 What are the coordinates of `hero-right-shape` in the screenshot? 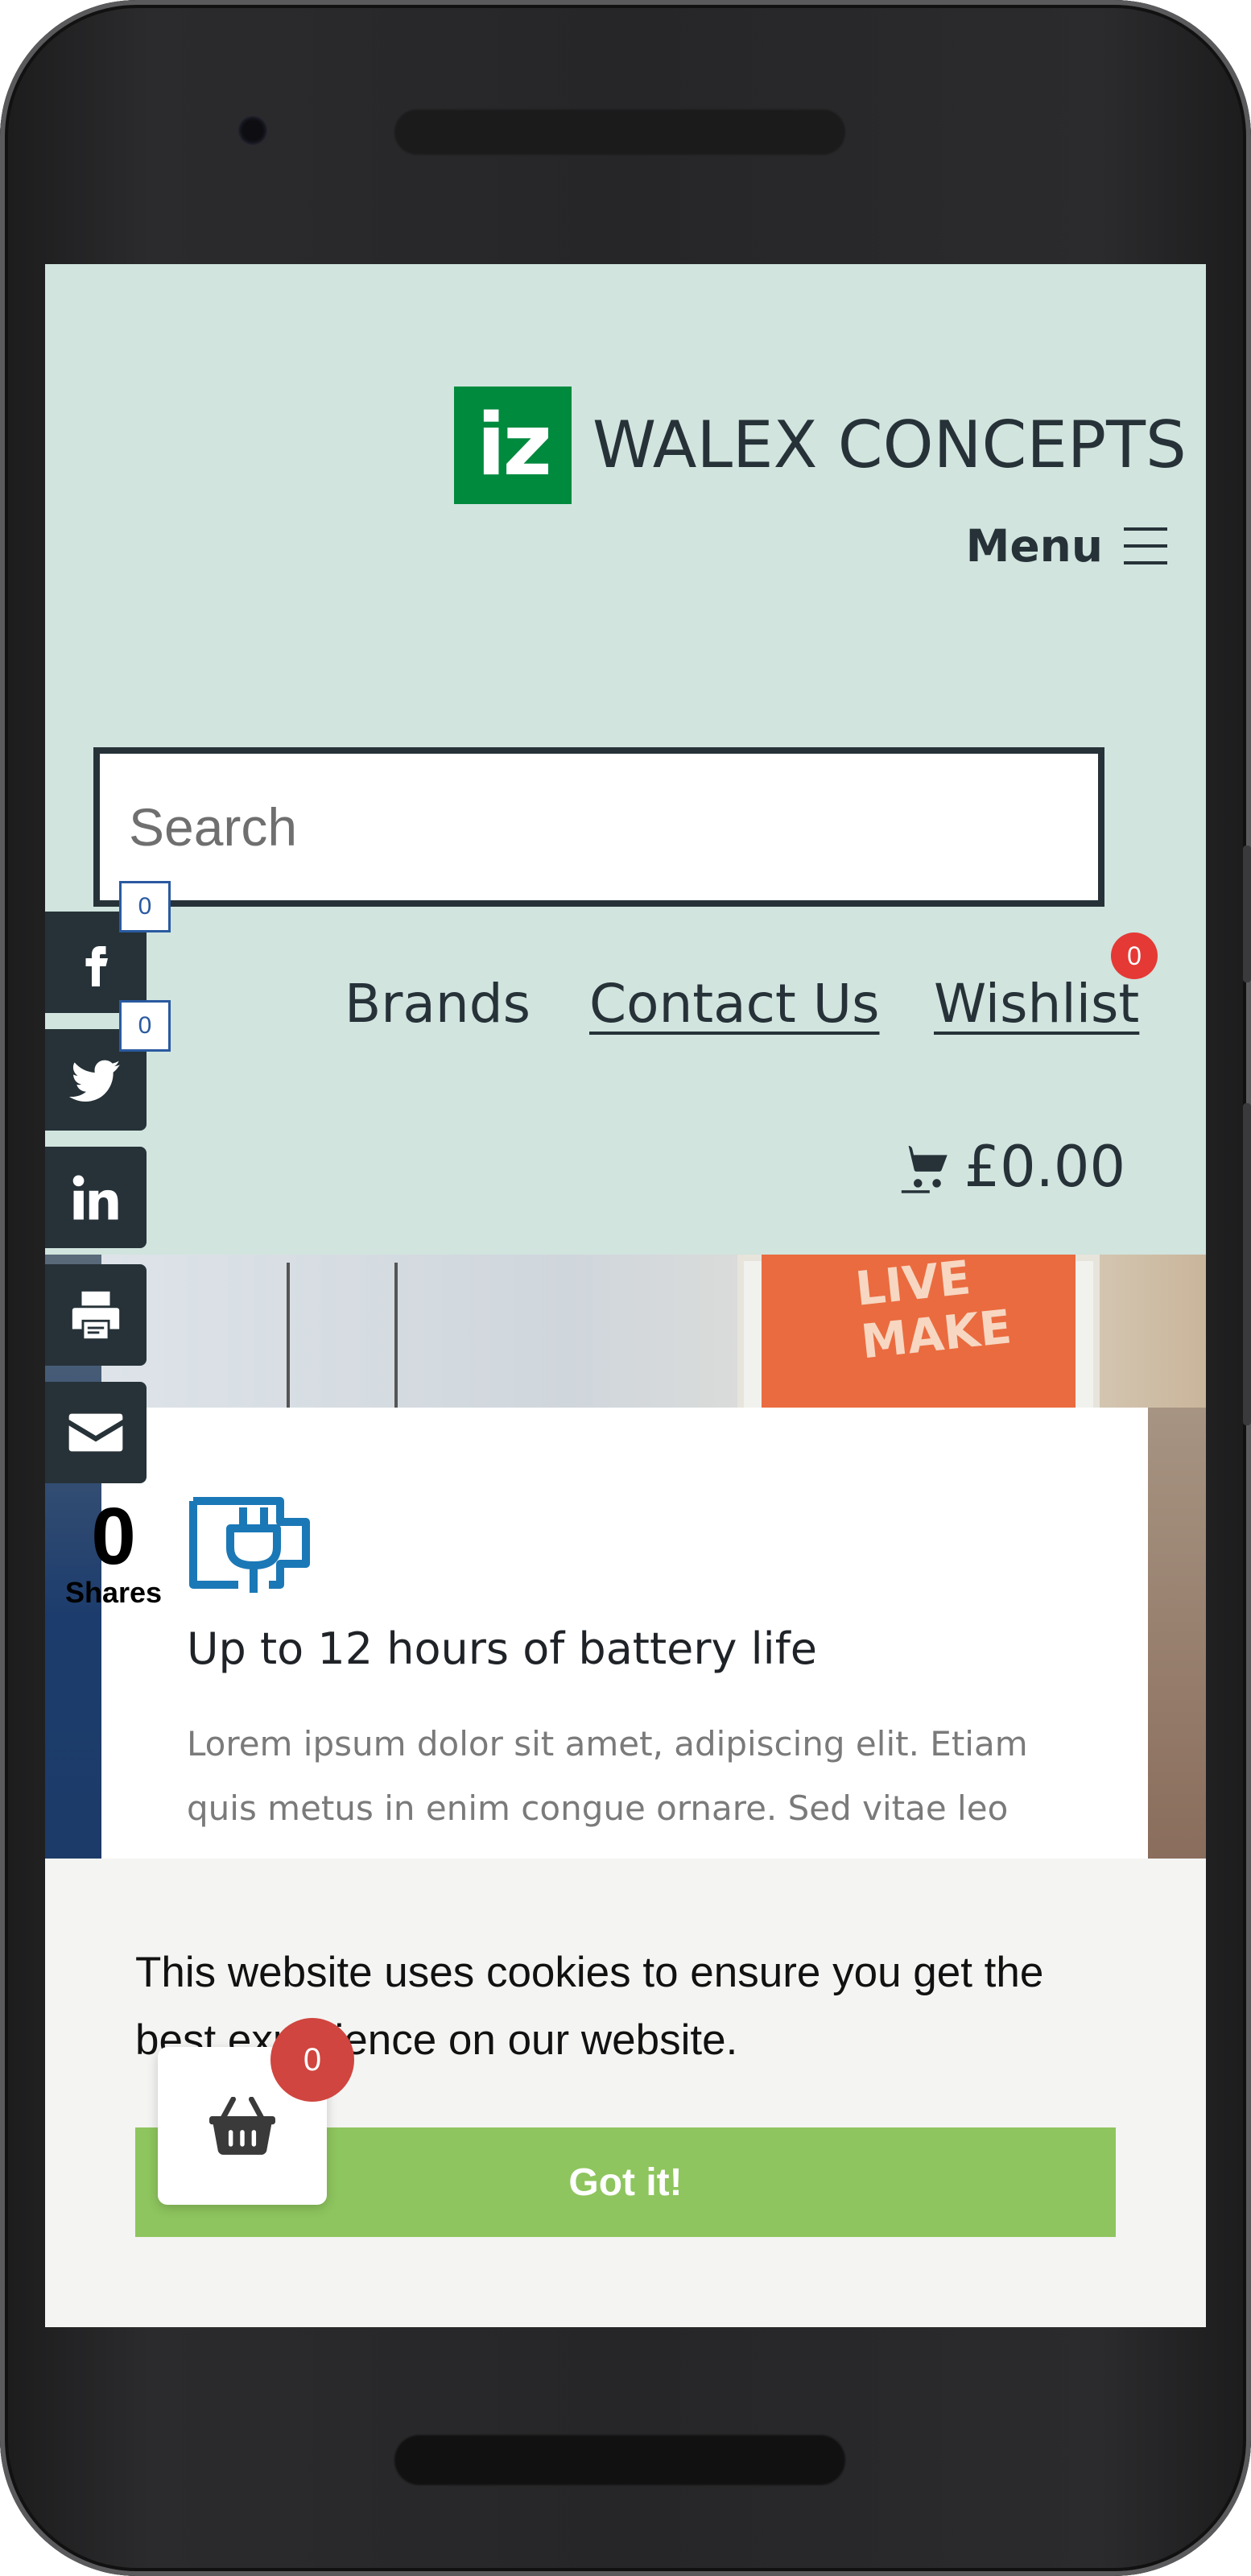 It's located at (1177, 1634).